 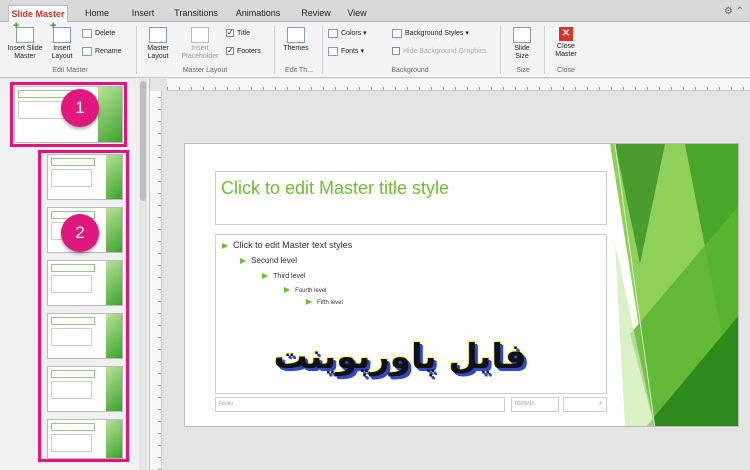 I want to click on insert-layout-button: Insert Layout, so click(x=62, y=41).